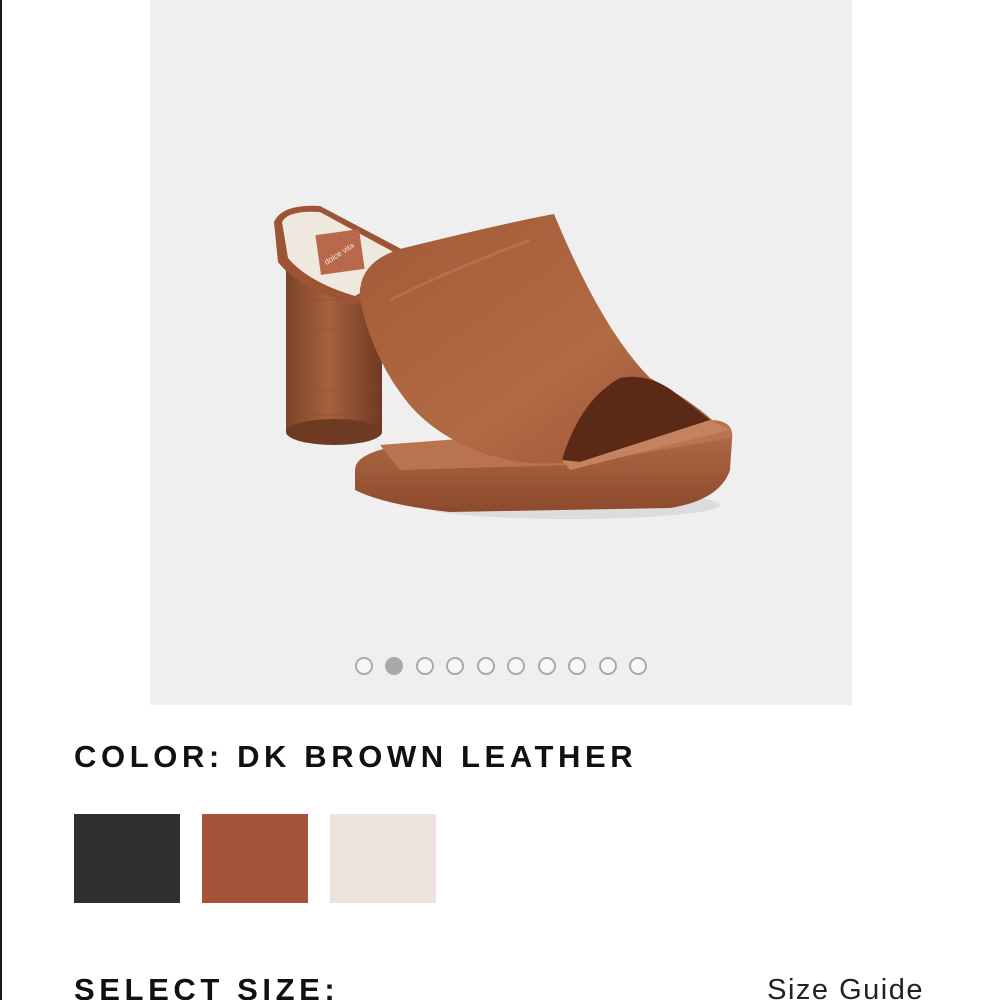 The height and width of the screenshot is (1000, 1000). What do you see at coordinates (356, 756) in the screenshot?
I see `color-heading: COLOR: DK BROWN LEATHER` at bounding box center [356, 756].